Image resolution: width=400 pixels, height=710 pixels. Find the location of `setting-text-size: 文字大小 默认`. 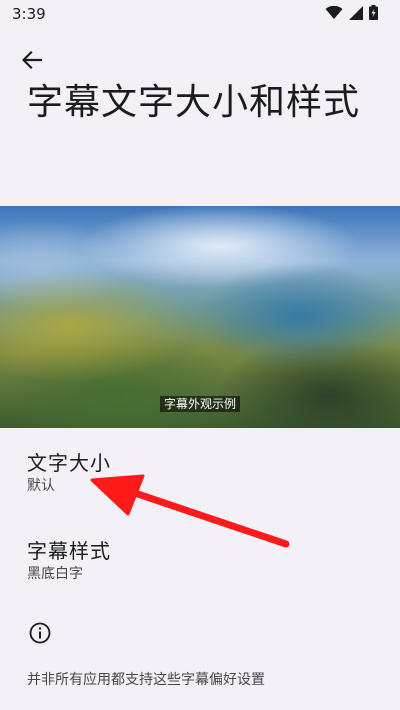

setting-text-size: 文字大小 默认 is located at coordinates (200, 477).